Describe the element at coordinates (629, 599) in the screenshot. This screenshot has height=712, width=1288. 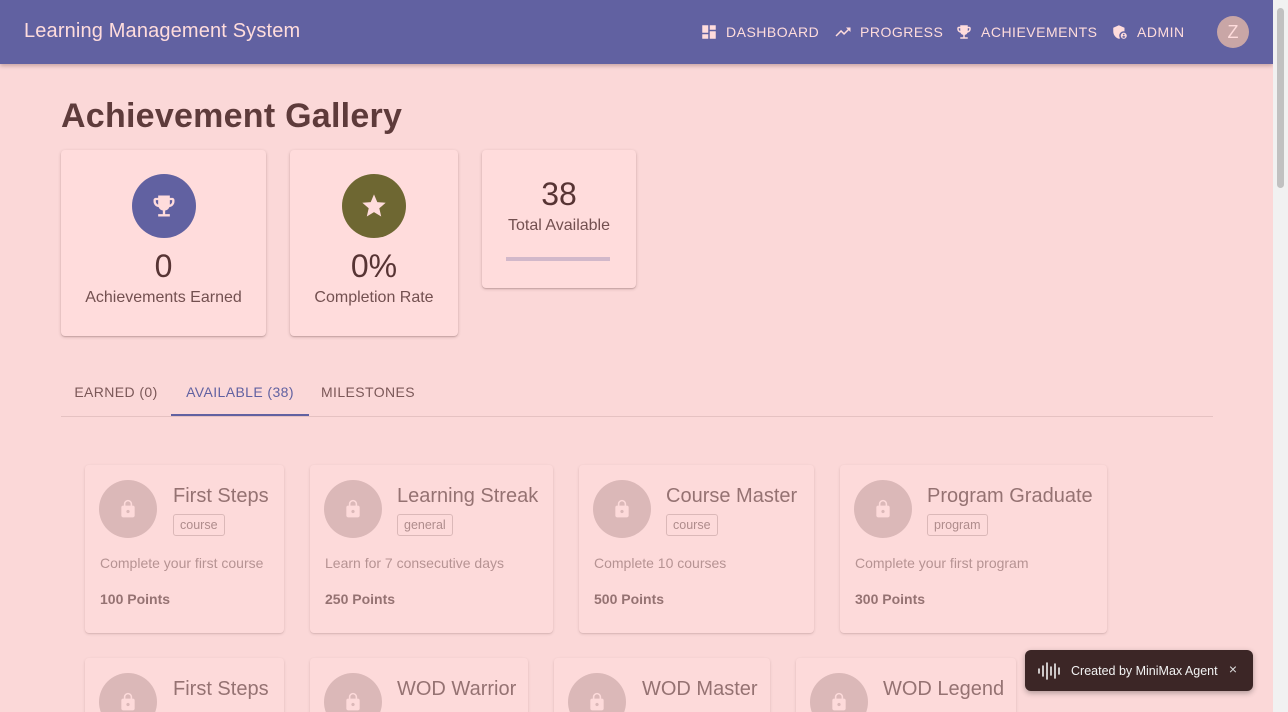
I see `achievement-points: 500 Points` at that location.